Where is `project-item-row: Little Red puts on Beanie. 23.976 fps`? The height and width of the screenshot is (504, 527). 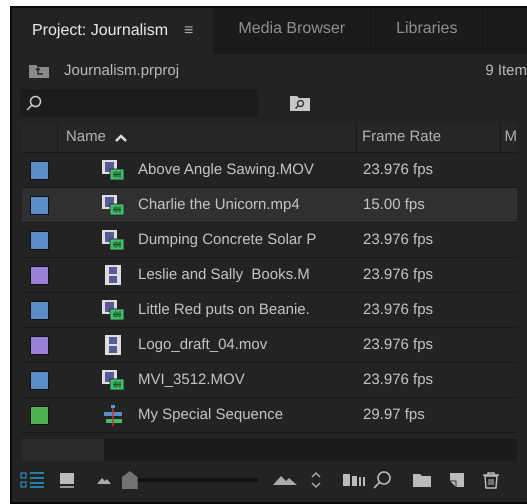 project-item-row: Little Red puts on Beanie. 23.976 fps is located at coordinates (269, 310).